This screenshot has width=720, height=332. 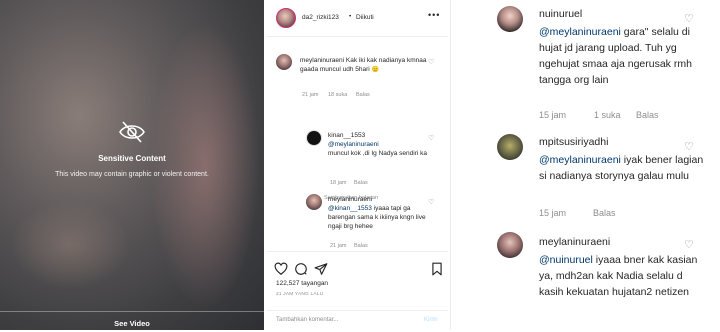 What do you see at coordinates (132, 323) in the screenshot?
I see `see-video-button: See Video` at bounding box center [132, 323].